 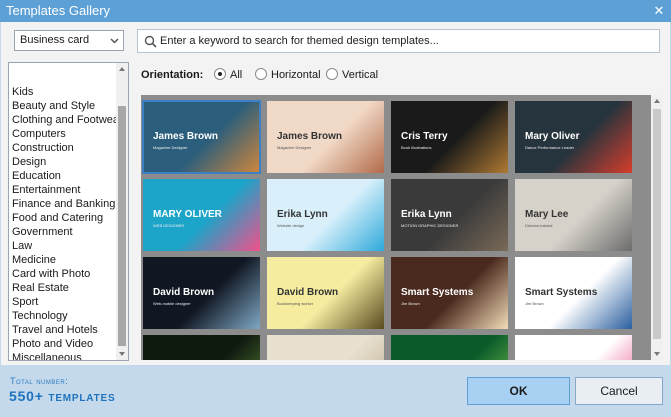 I want to click on category-item: Medicine, so click(x=62, y=260).